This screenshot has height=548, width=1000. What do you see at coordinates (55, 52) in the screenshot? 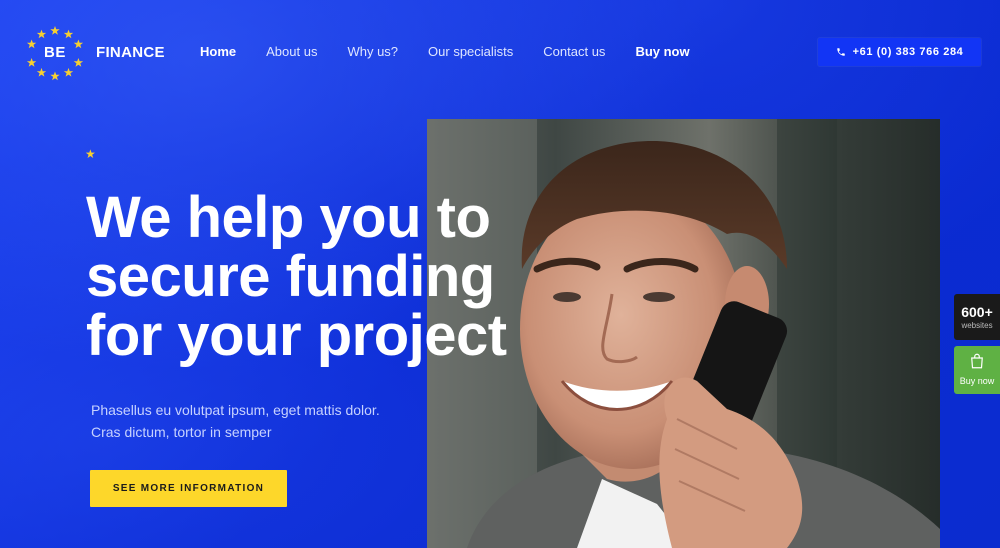
I see `logo-be-text: BE` at bounding box center [55, 52].